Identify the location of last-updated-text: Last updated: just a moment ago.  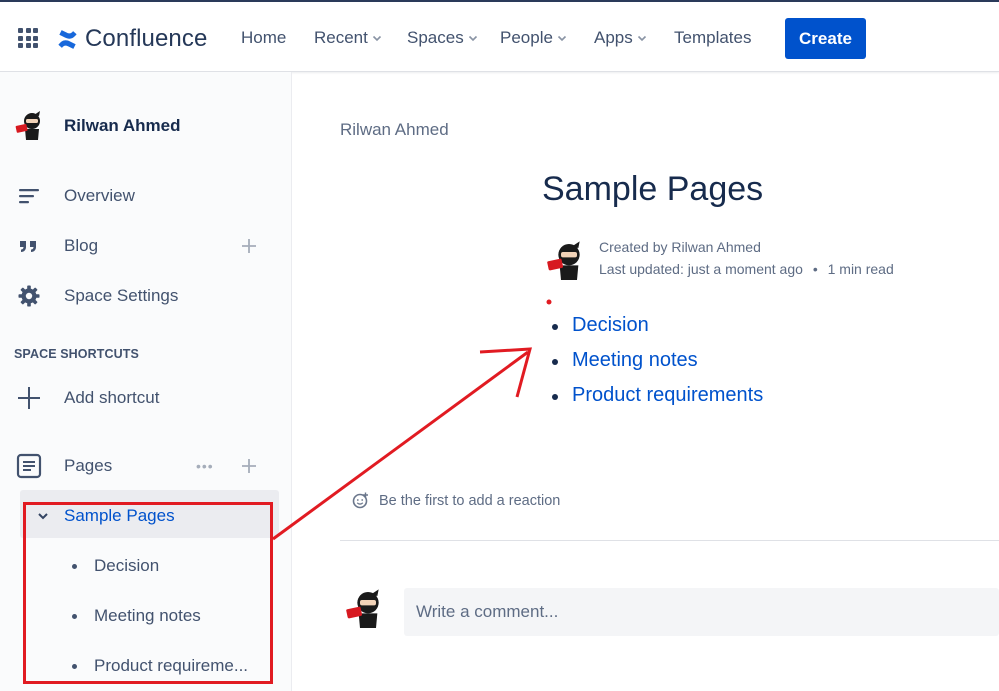
(701, 269).